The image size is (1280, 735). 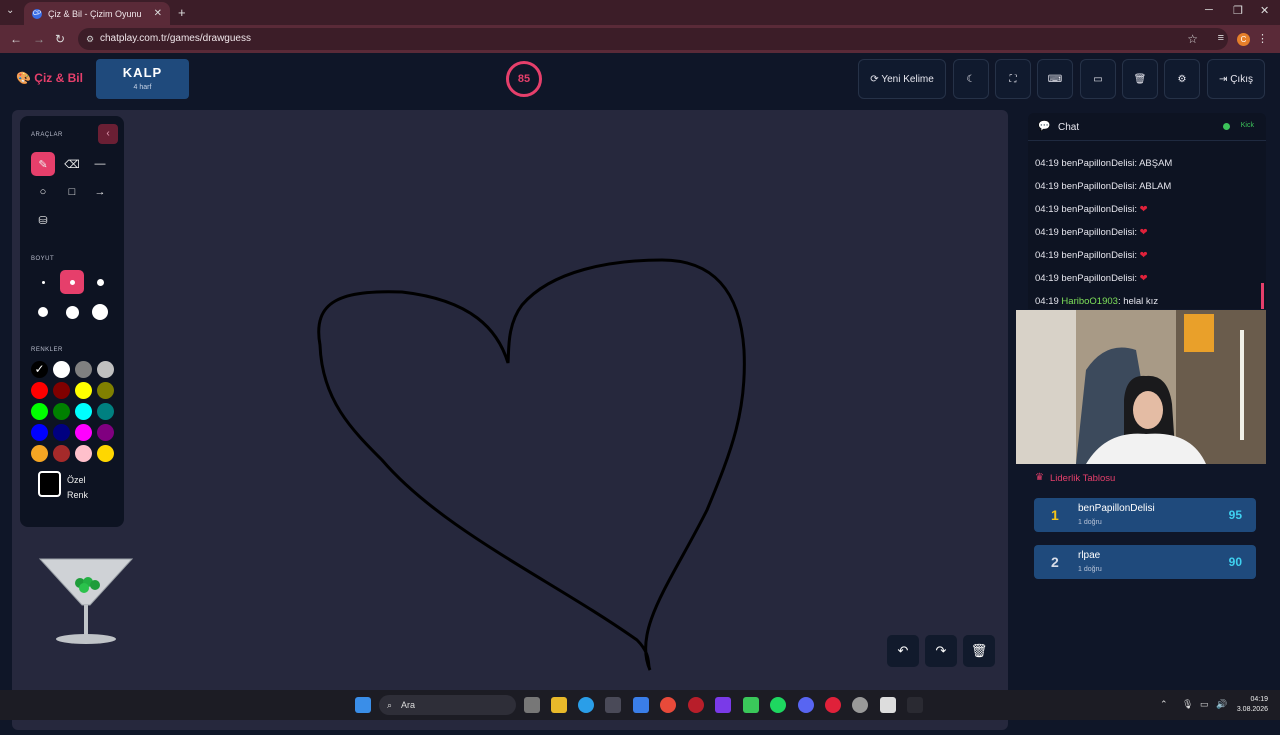 I want to click on new-word-button: ⟳ Yeni Kelime, so click(x=902, y=79).